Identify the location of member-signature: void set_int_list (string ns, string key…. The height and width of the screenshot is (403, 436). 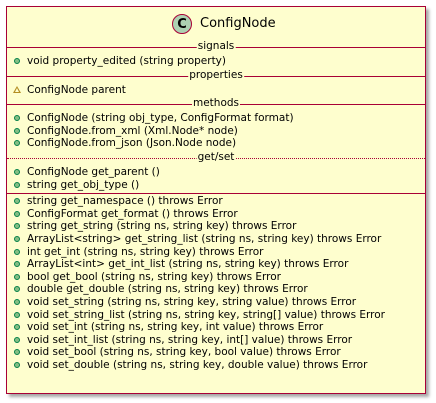
(190, 339).